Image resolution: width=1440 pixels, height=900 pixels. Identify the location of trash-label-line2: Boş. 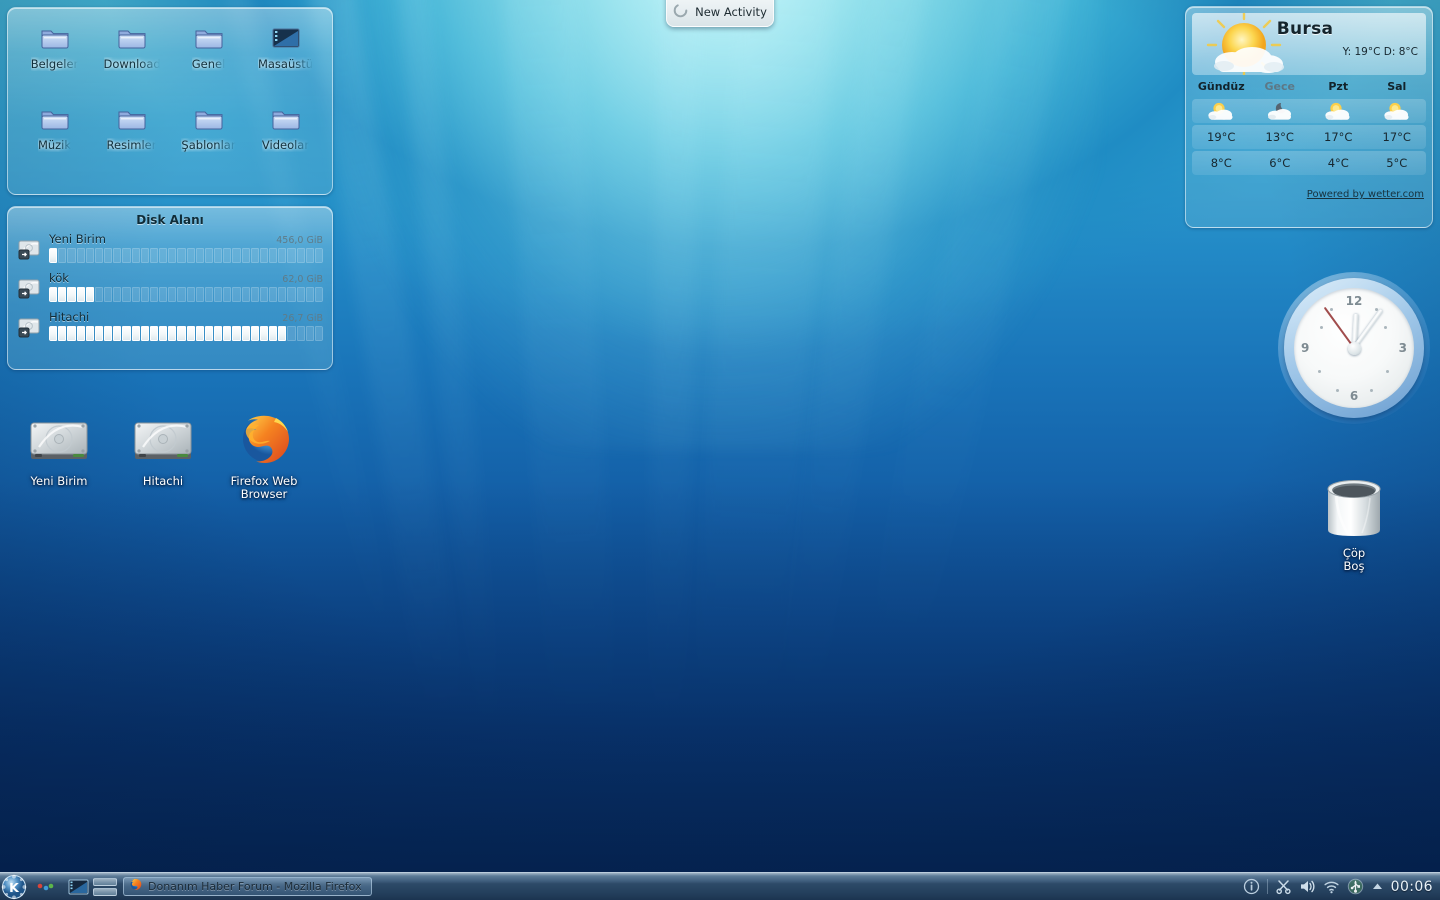
(1354, 566).